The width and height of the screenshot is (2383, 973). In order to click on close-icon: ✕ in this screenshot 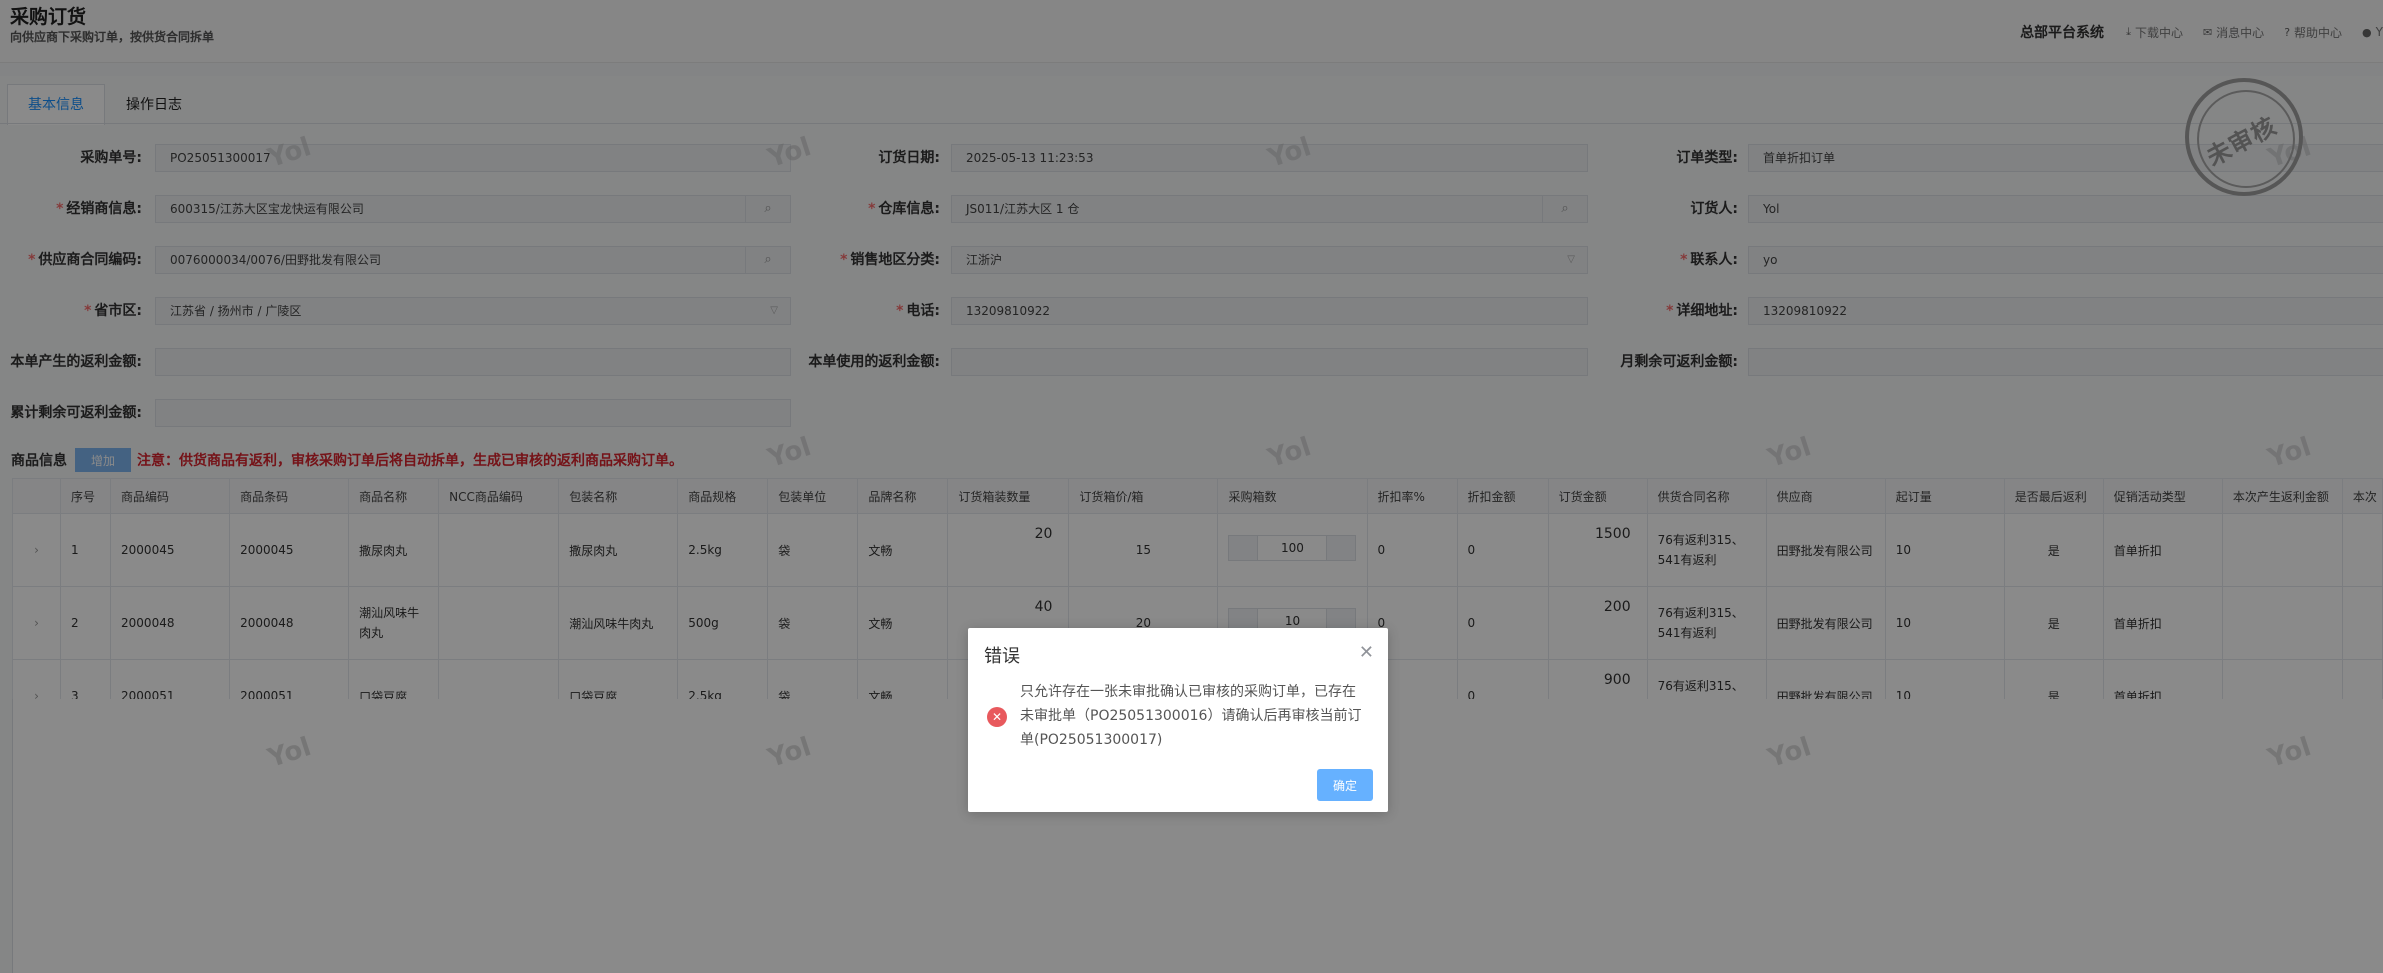, I will do `click(1366, 653)`.